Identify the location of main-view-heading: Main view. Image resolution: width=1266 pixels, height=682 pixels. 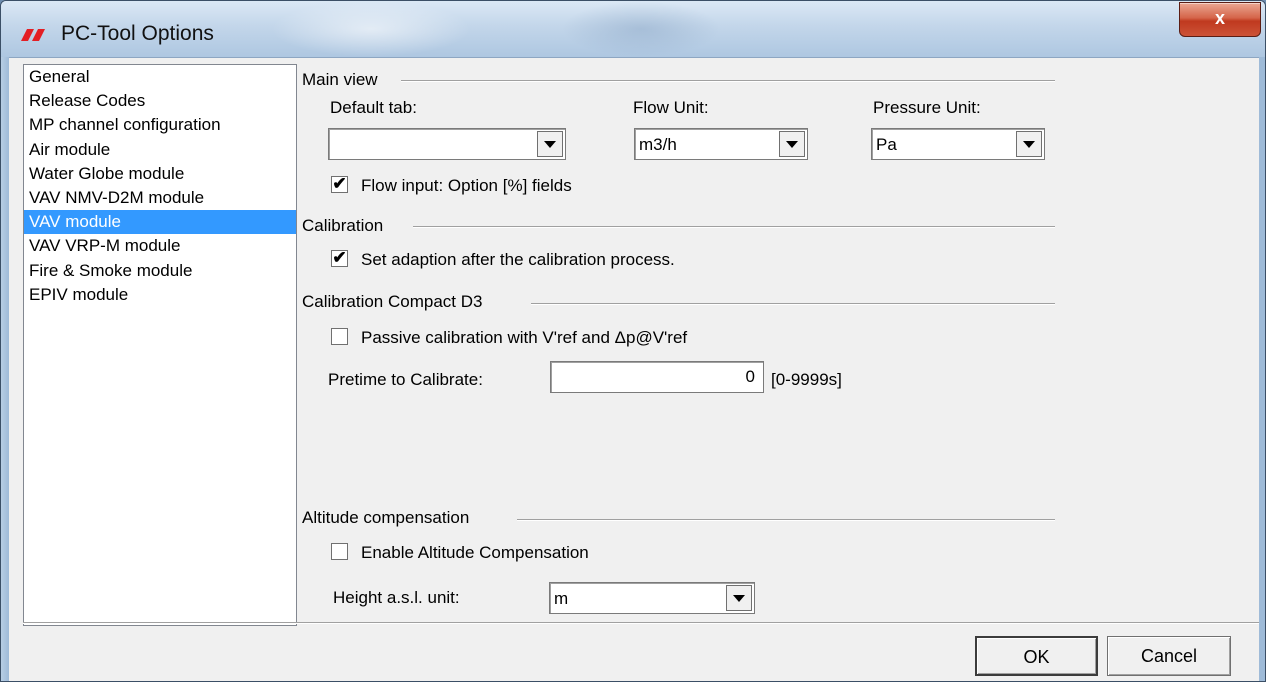
(340, 79).